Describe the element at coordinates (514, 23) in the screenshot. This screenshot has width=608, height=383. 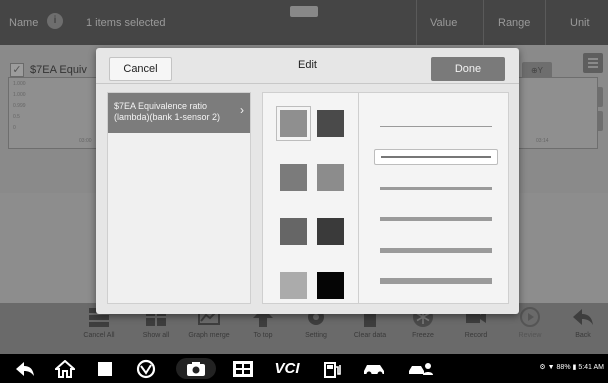
I see `range-column-label: Range` at that location.